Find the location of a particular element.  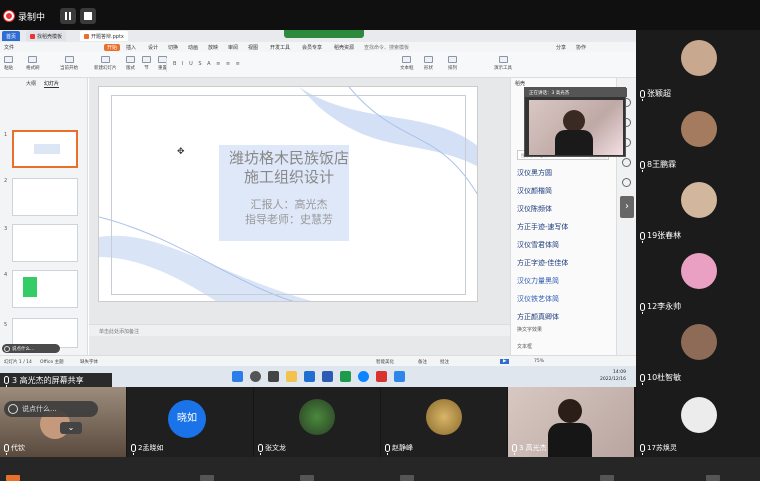

chevron-down-icon: ⌄ is located at coordinates (71, 428).